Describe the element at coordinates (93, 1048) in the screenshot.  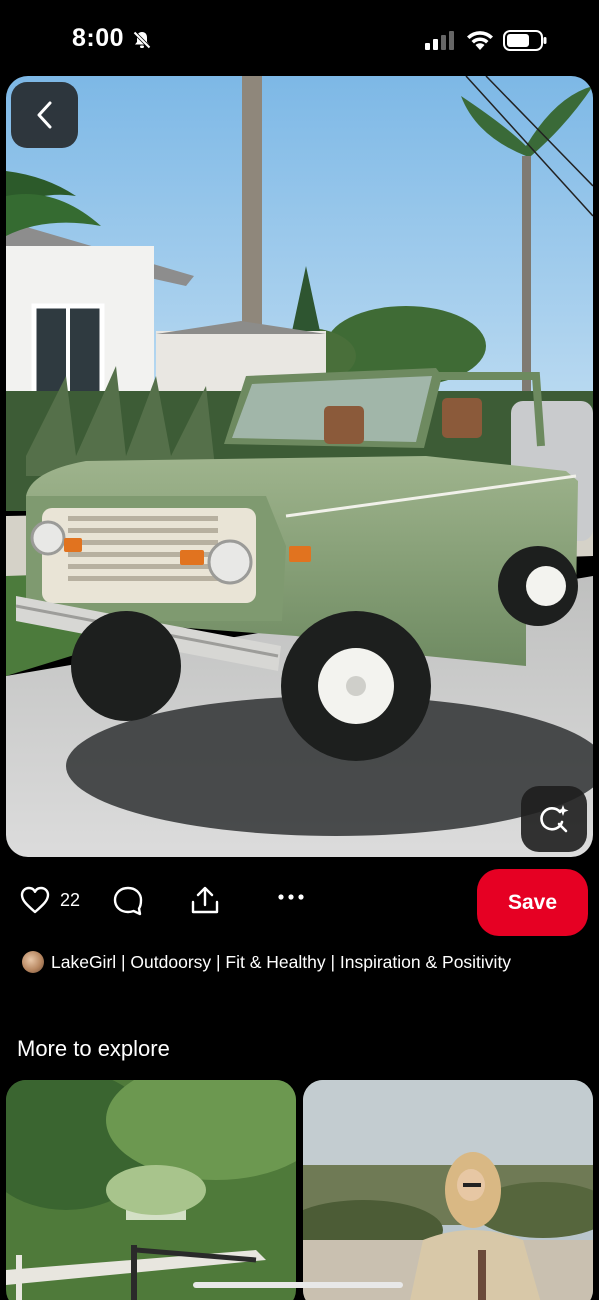
I see `section-title: More to explore` at that location.